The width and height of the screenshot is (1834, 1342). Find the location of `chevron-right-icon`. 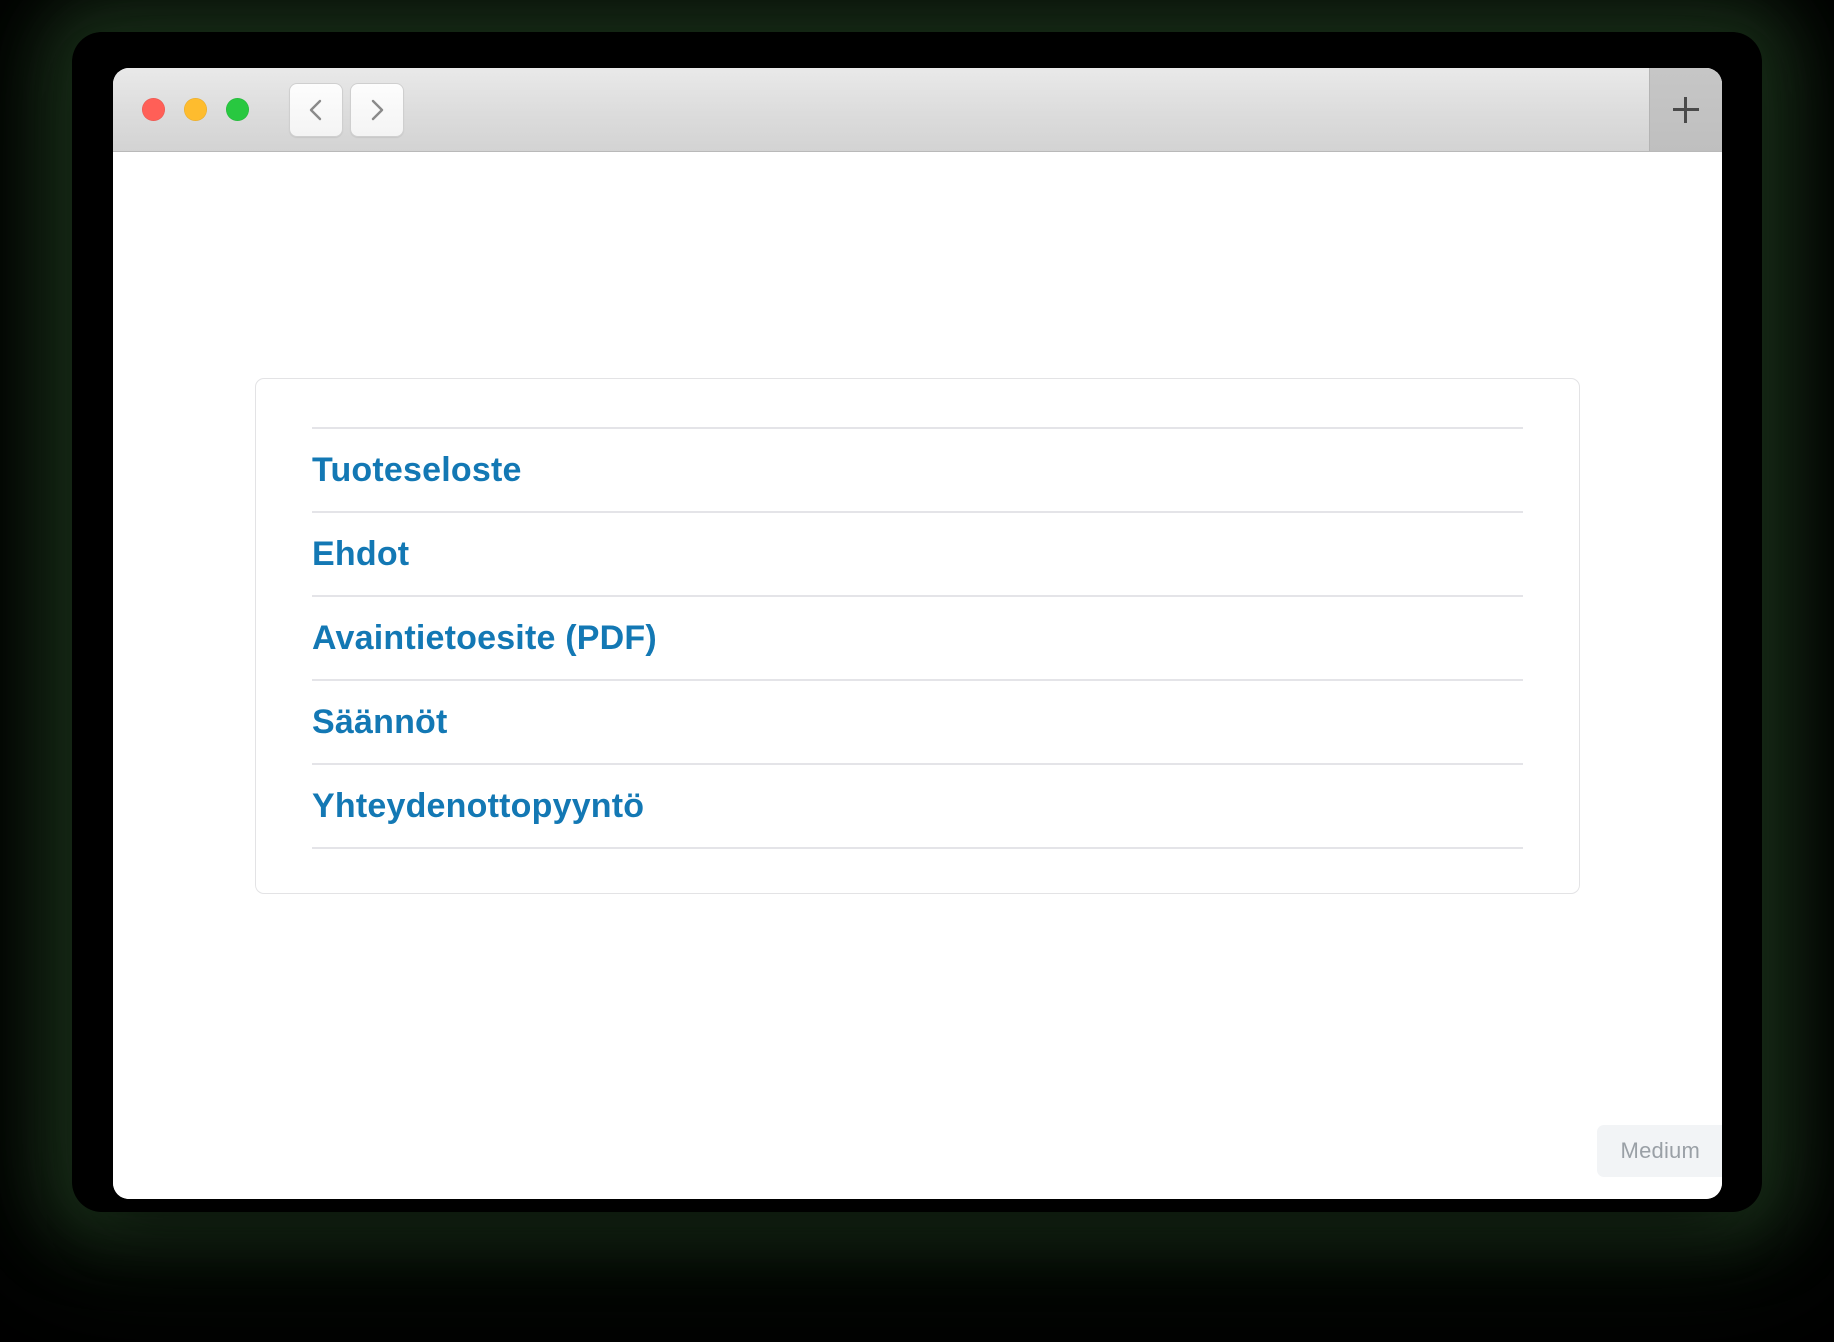

chevron-right-icon is located at coordinates (377, 110).